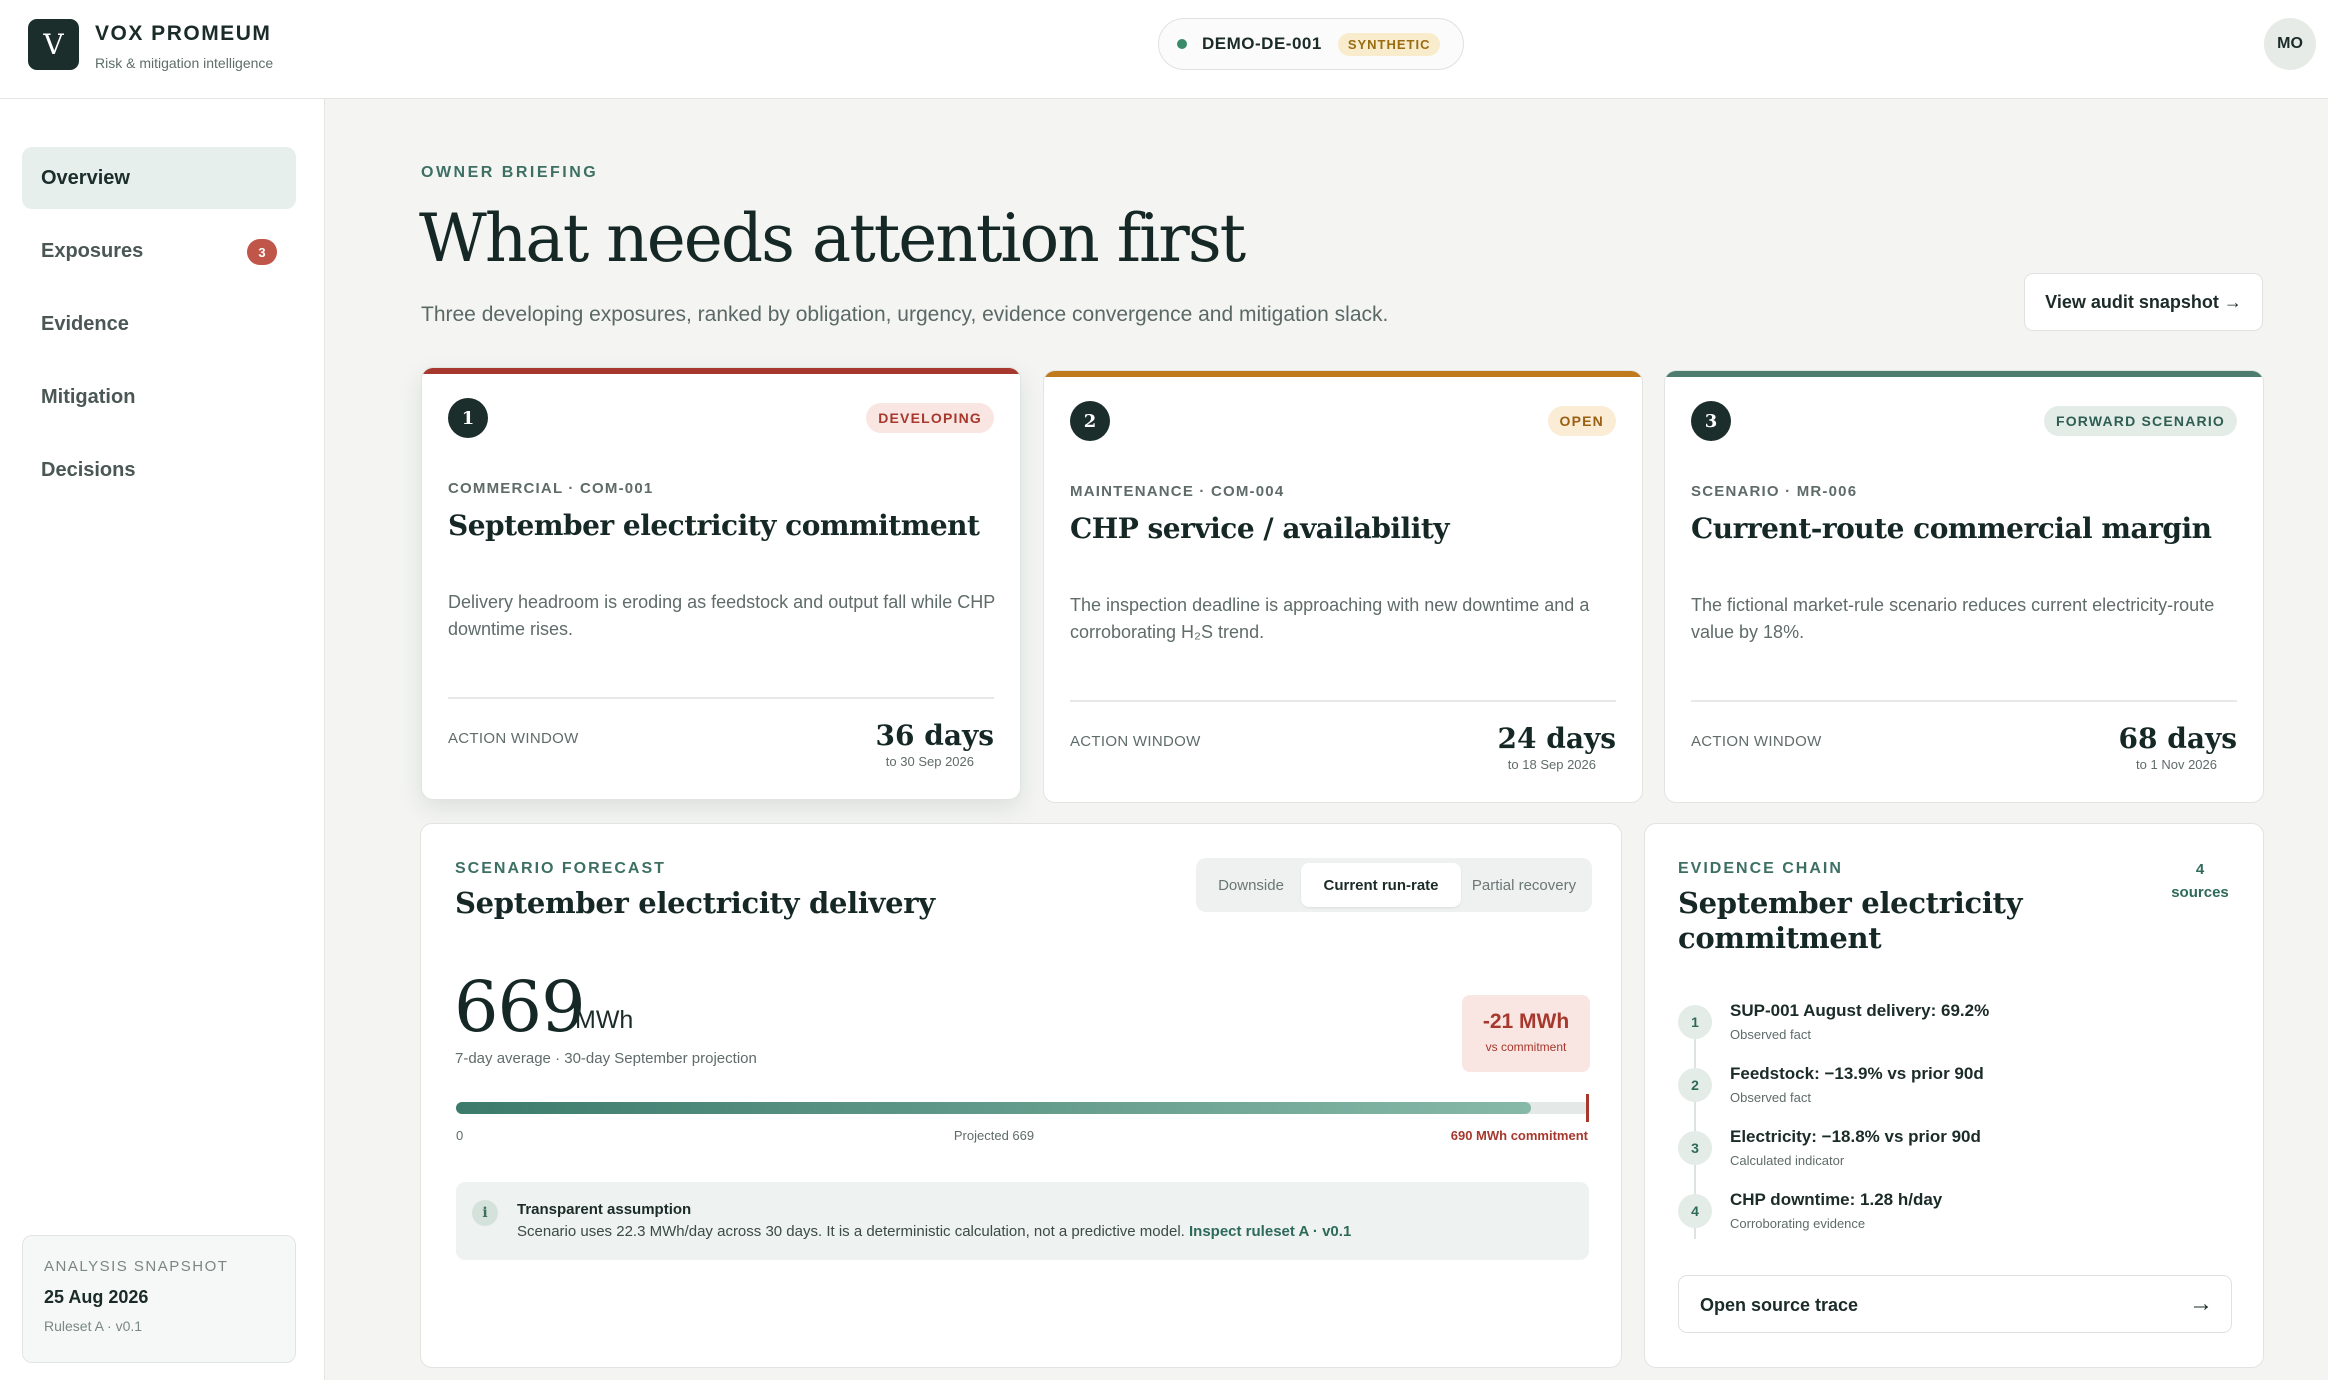 The height and width of the screenshot is (1380, 2328). Describe the element at coordinates (604, 1020) in the screenshot. I see `forecast-unit: MWh` at that location.